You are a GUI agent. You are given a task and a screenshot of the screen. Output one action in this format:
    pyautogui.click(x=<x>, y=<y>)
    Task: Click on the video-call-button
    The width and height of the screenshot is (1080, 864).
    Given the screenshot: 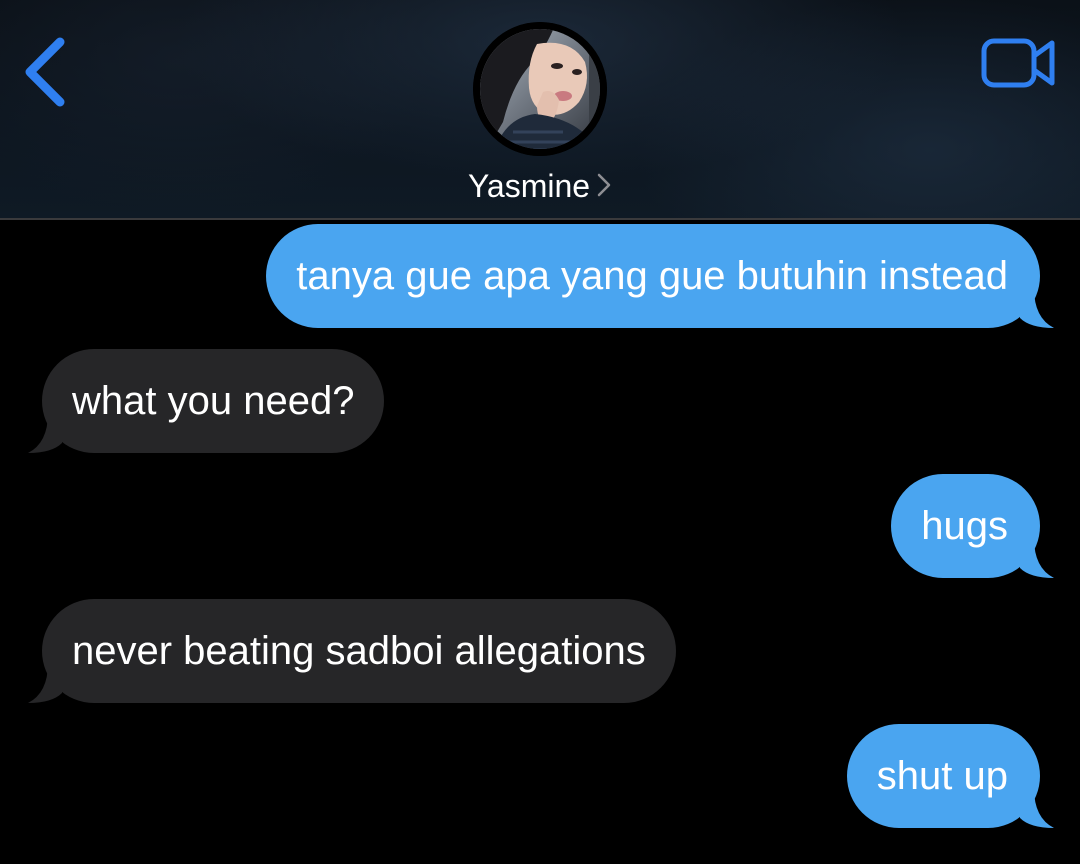 What is the action you would take?
    pyautogui.click(x=1019, y=63)
    